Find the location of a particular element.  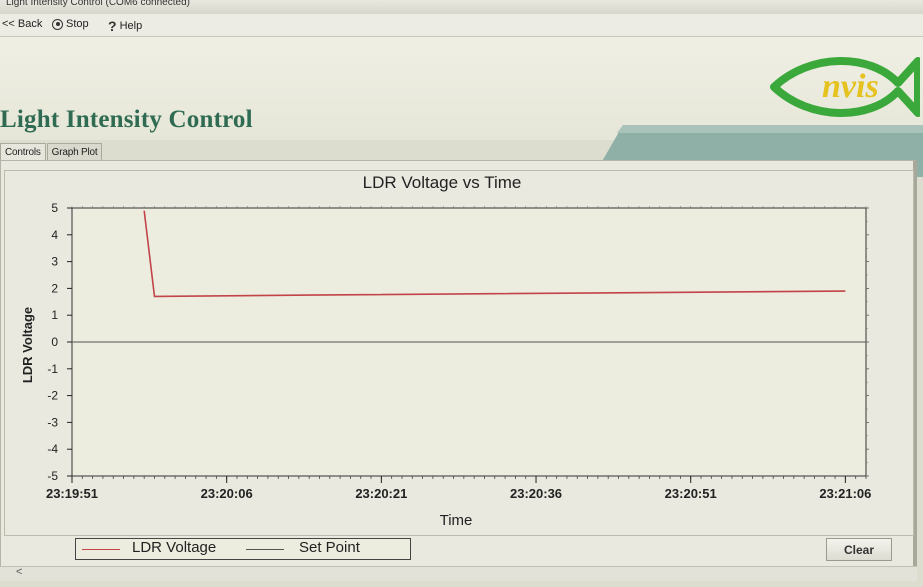

x-tick-label: 23:20:36 is located at coordinates (536, 493).